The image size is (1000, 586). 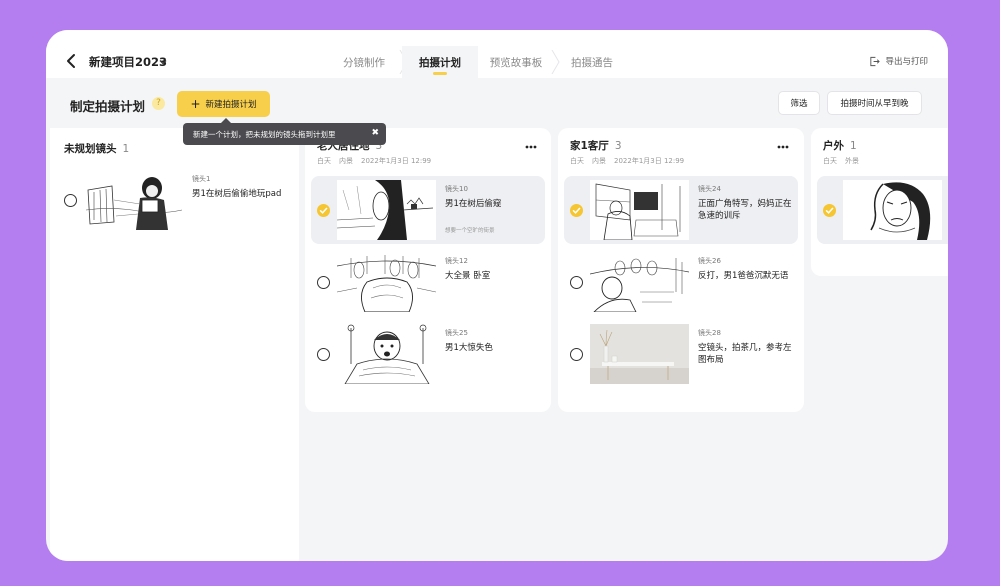 I want to click on tab-label: 分镜制作, so click(x=364, y=62).